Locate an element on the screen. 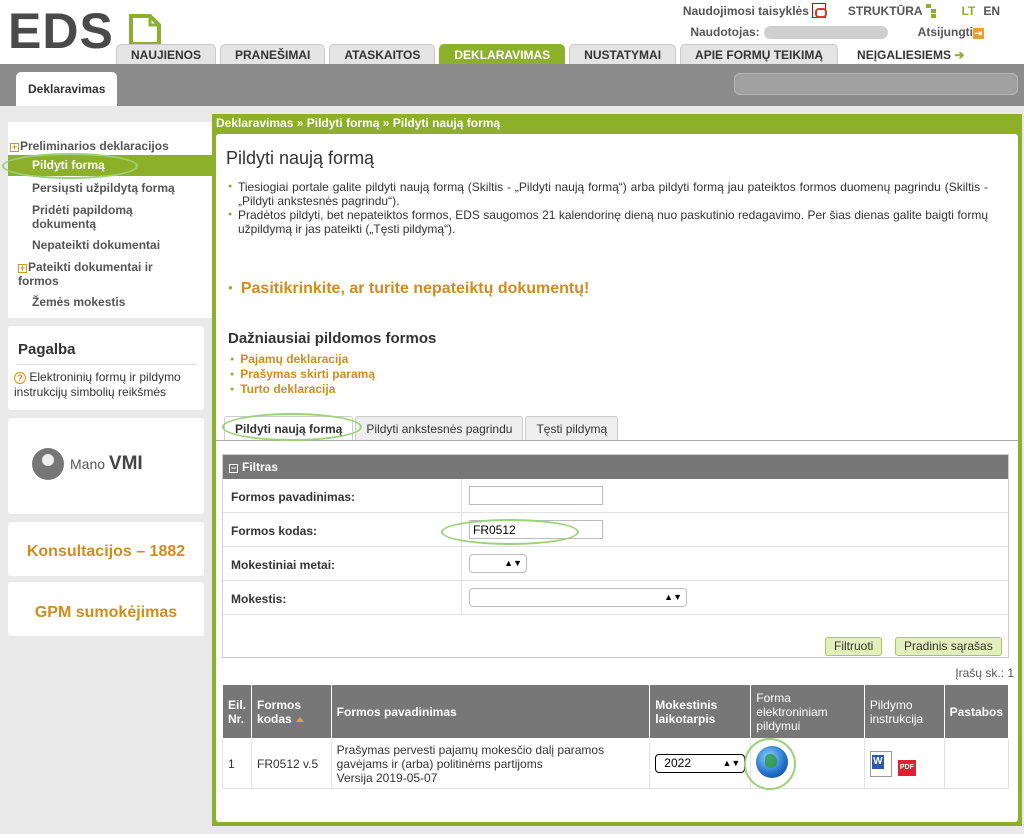  frequent-form-link: Prašymas skirti paramą is located at coordinates (302, 374).